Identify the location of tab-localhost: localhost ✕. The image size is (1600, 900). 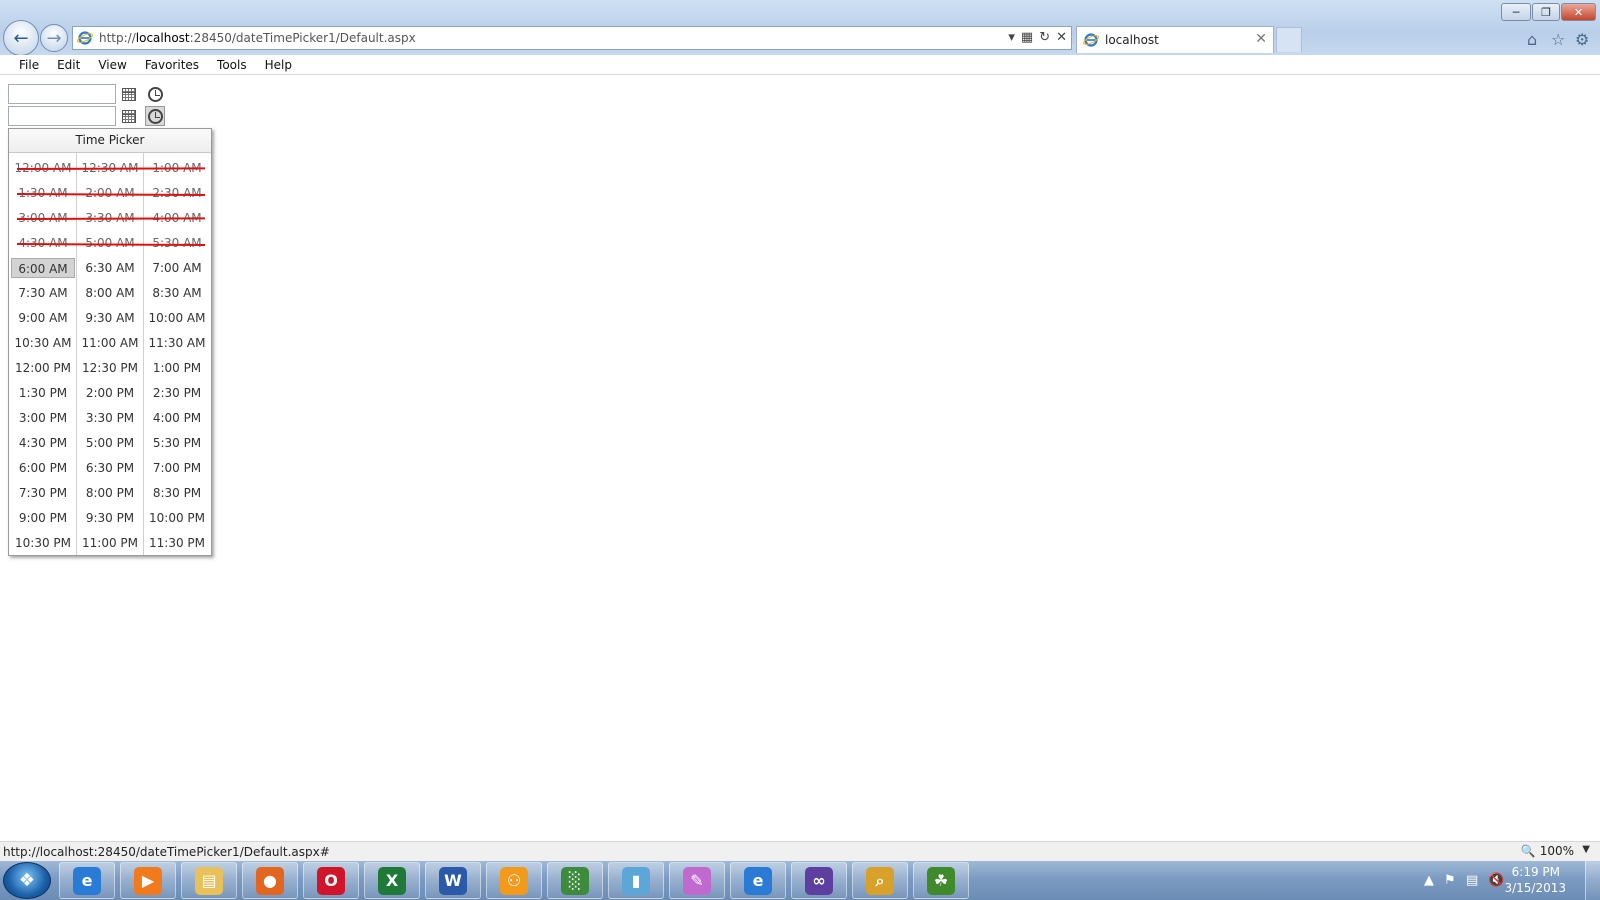
(1175, 39).